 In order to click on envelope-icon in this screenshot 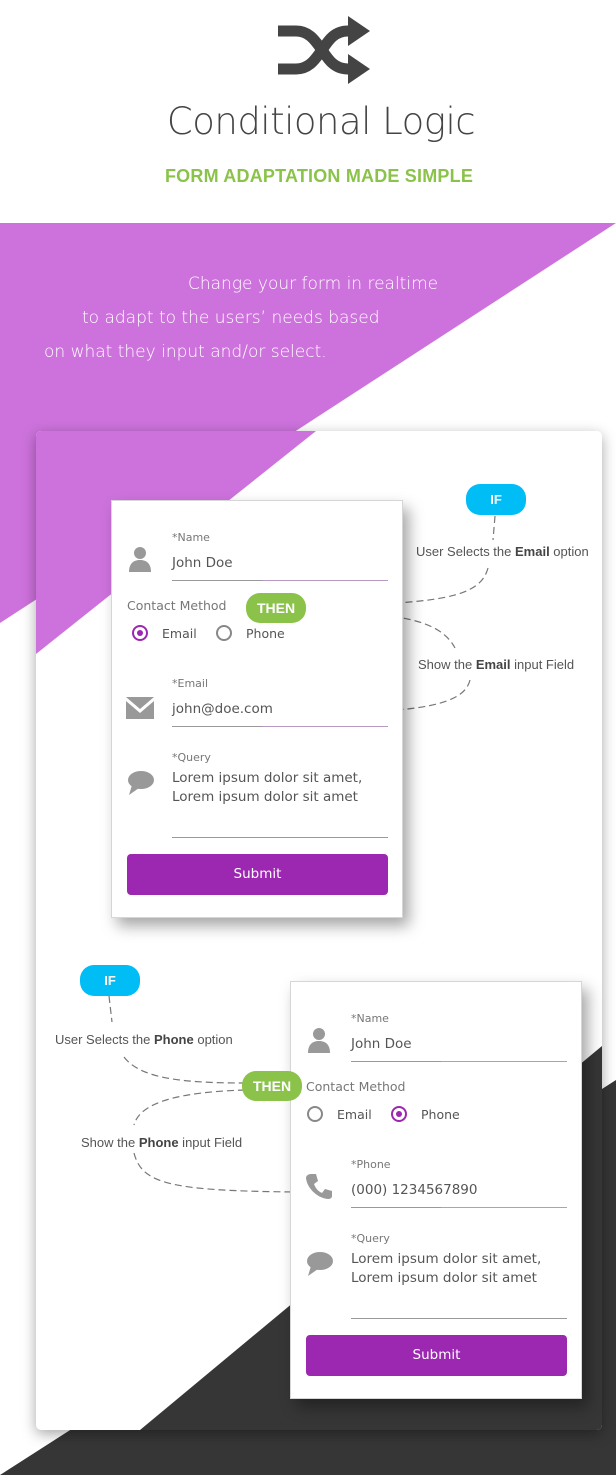, I will do `click(140, 708)`.